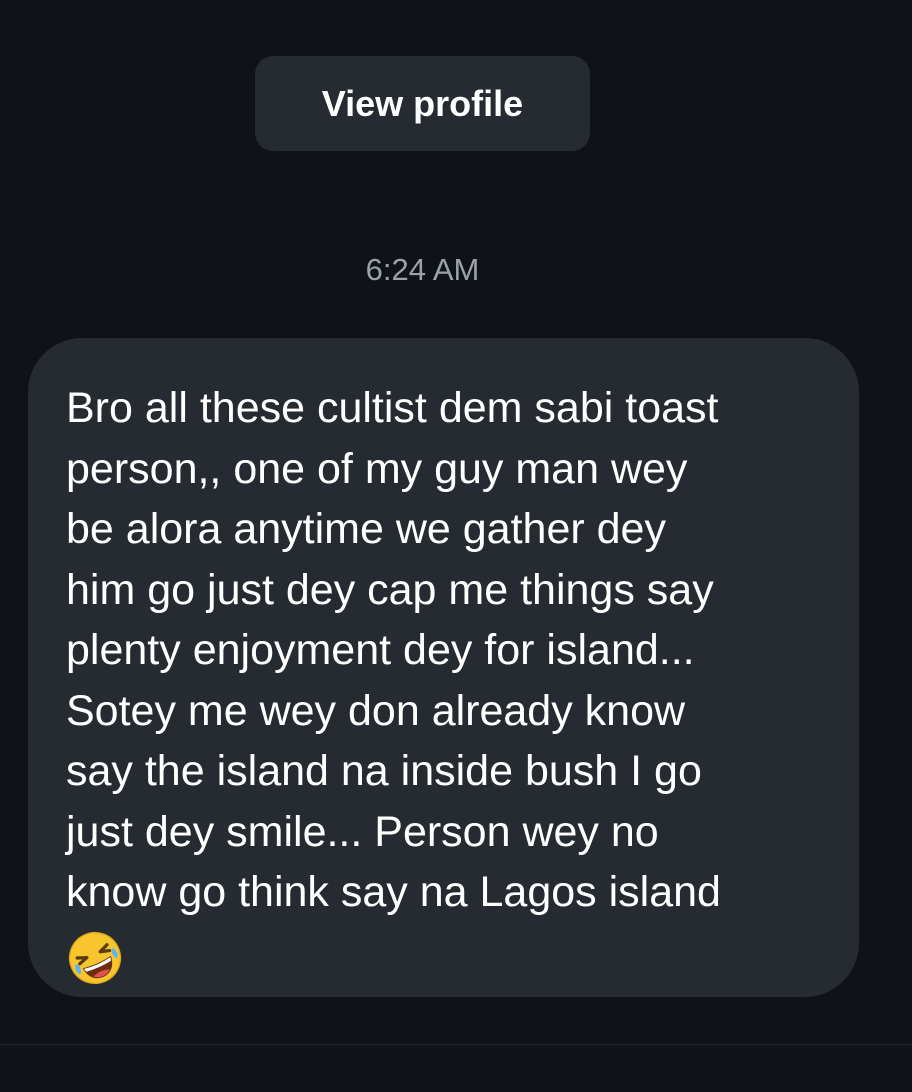 This screenshot has width=912, height=1092. Describe the element at coordinates (366, 529) in the screenshot. I see `message-line: be alora anytime we gather dey` at that location.